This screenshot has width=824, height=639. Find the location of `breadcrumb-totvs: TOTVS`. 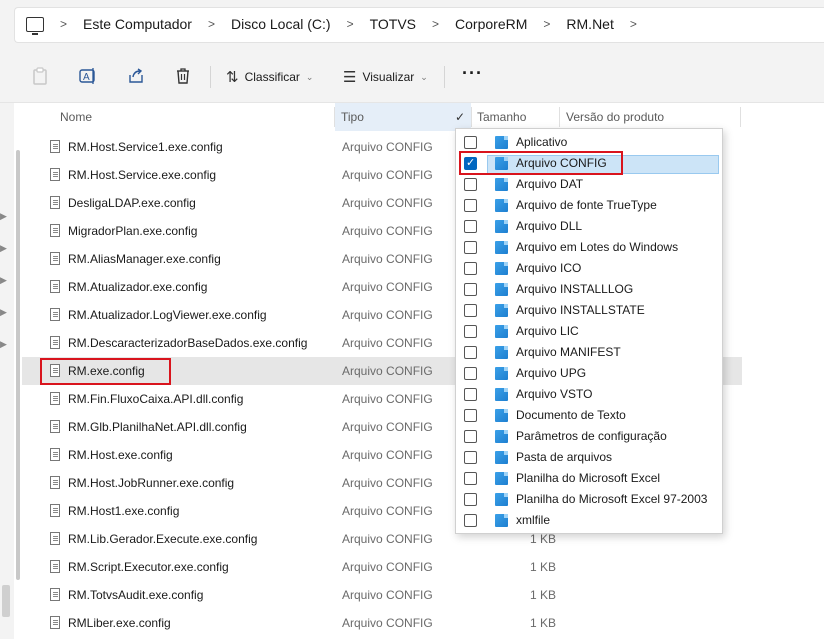

breadcrumb-totvs: TOTVS is located at coordinates (393, 24).